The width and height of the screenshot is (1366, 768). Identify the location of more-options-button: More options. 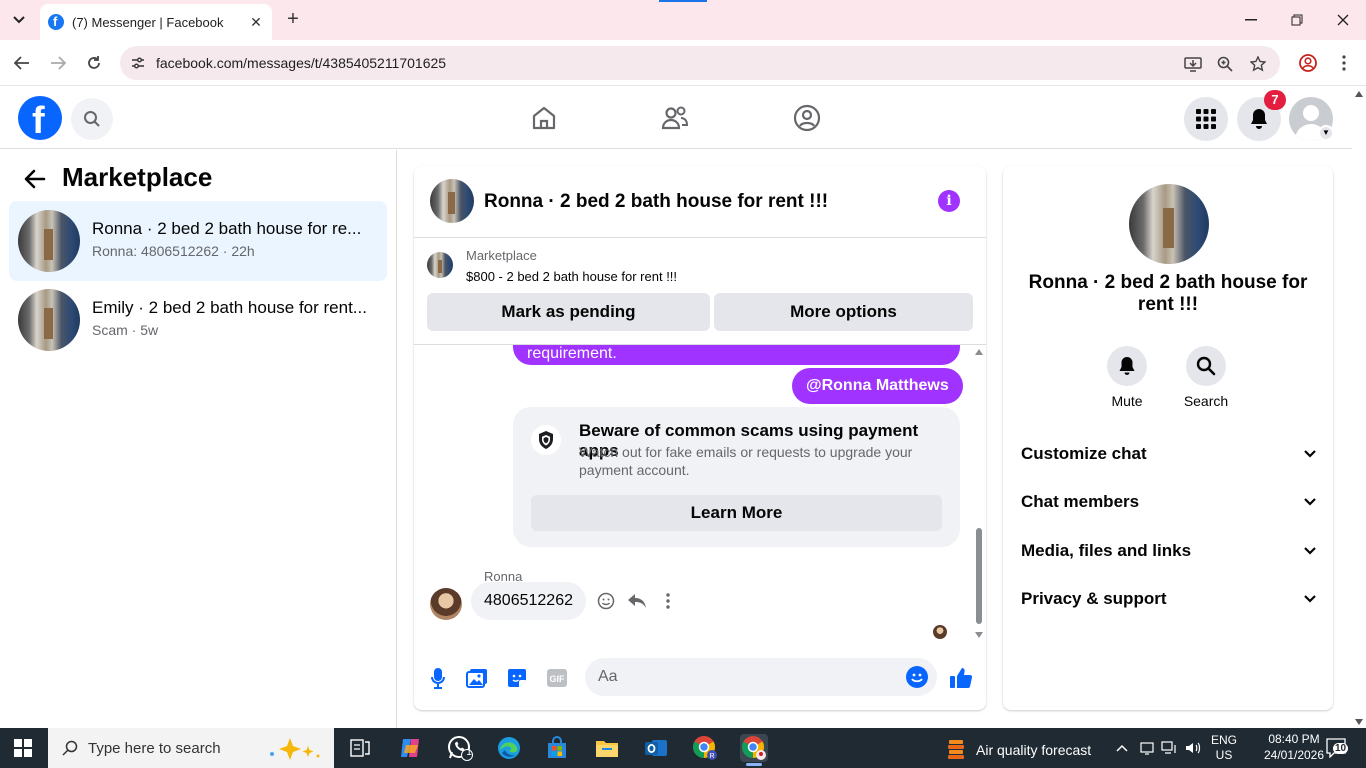
(843, 312).